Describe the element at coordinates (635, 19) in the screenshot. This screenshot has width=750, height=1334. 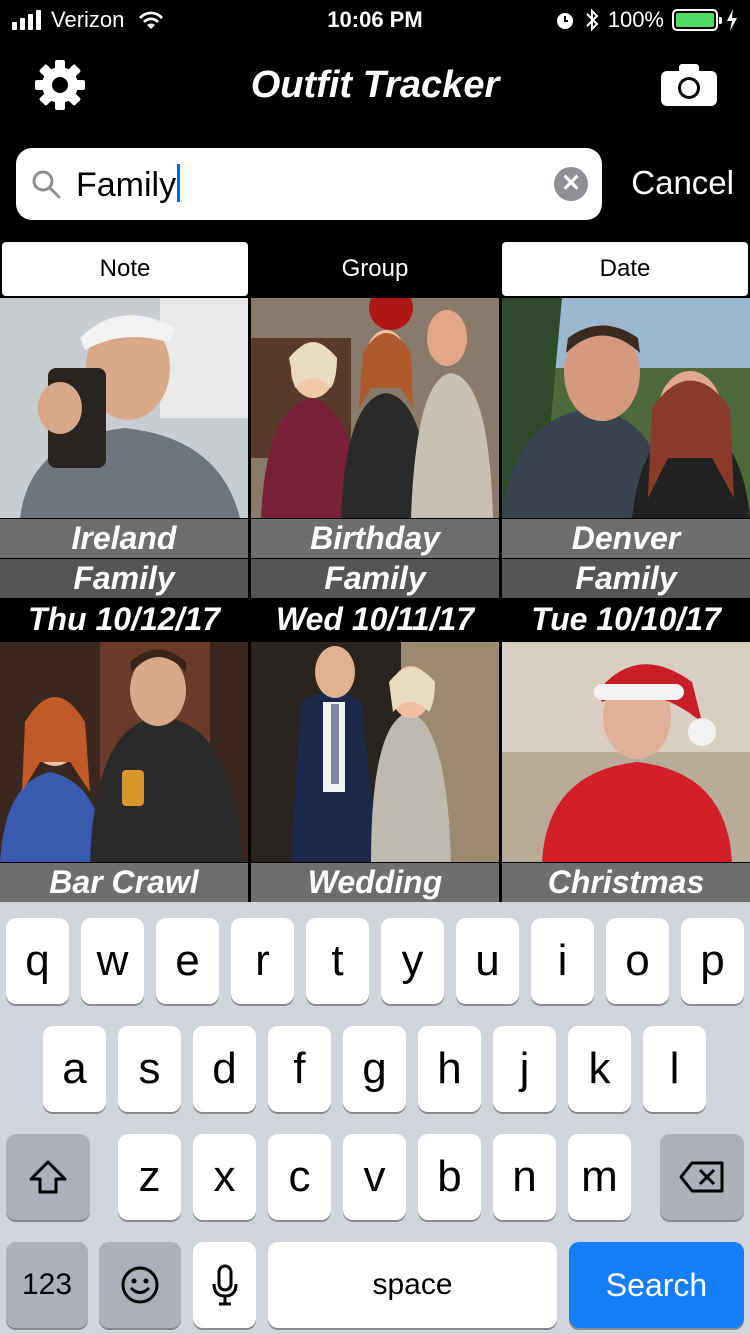
I see `battery-percent: 100%` at that location.